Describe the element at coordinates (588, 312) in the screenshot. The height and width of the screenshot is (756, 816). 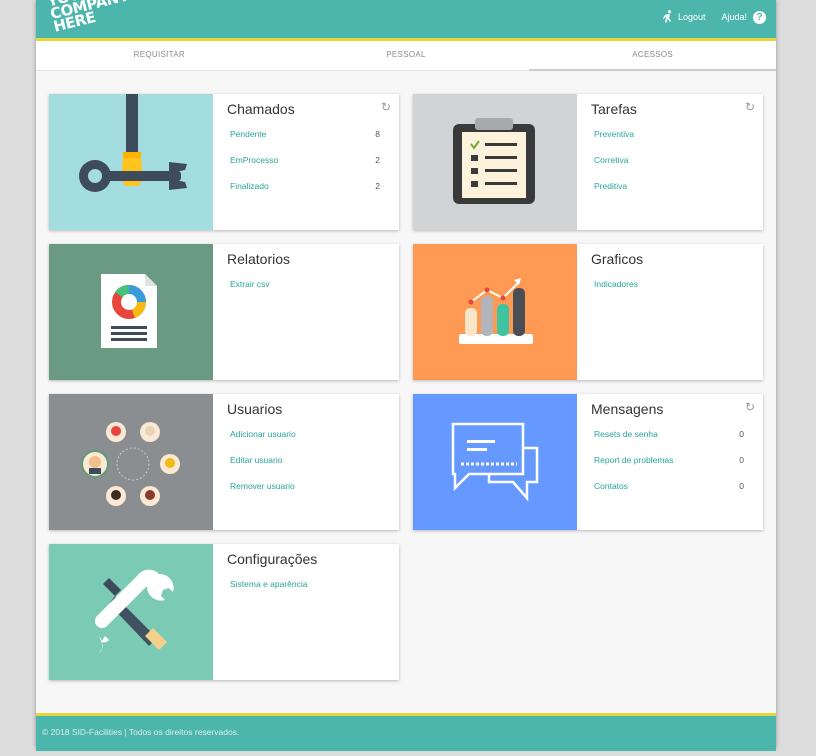
I see `card-graficos: Graficos Indicadores` at that location.